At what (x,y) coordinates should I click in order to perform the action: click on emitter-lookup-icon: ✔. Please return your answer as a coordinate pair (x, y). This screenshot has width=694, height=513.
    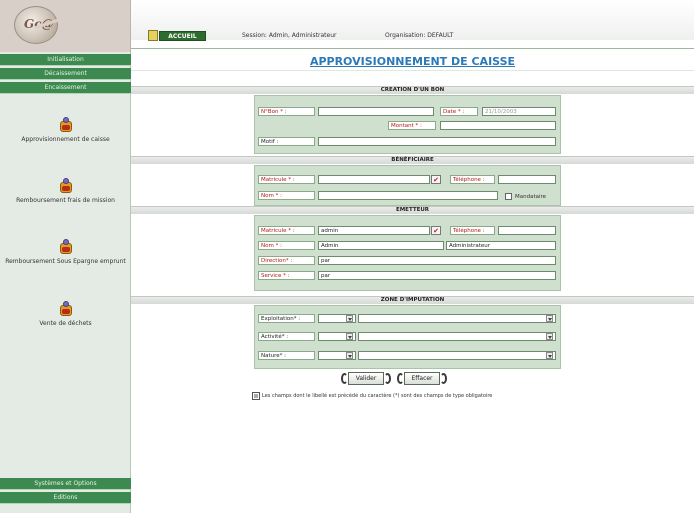
    Looking at the image, I should click on (436, 230).